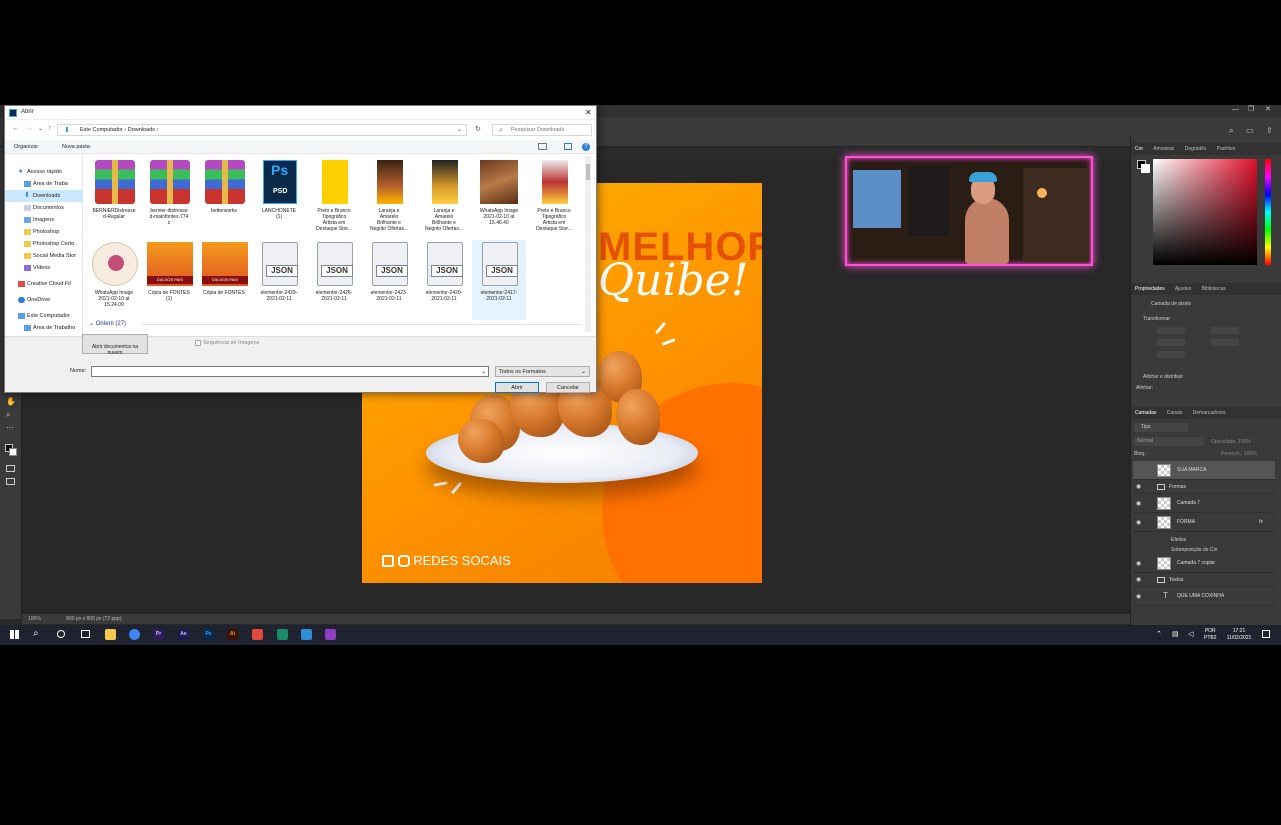  What do you see at coordinates (1235, 109) in the screenshot?
I see `minimize-icon: —` at bounding box center [1235, 109].